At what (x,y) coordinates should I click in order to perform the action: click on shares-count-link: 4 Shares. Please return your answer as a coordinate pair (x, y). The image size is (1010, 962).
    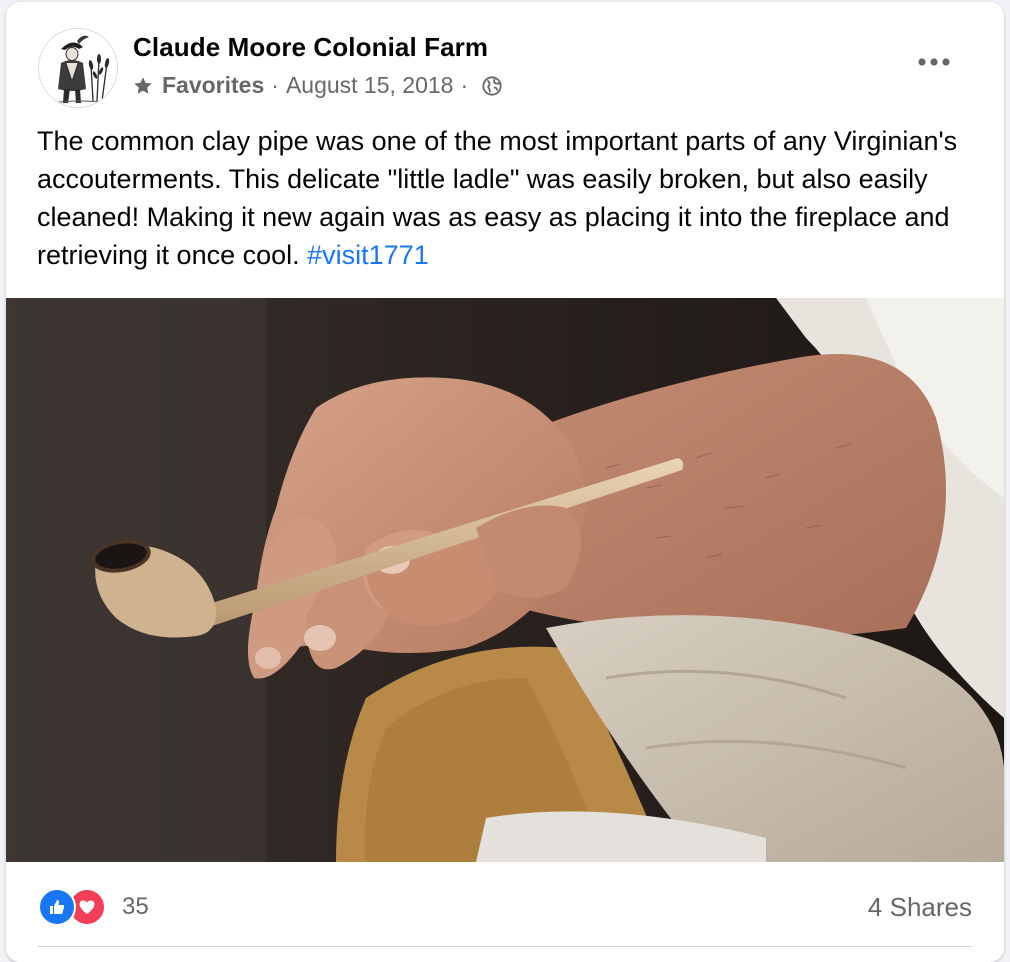
    Looking at the image, I should click on (920, 907).